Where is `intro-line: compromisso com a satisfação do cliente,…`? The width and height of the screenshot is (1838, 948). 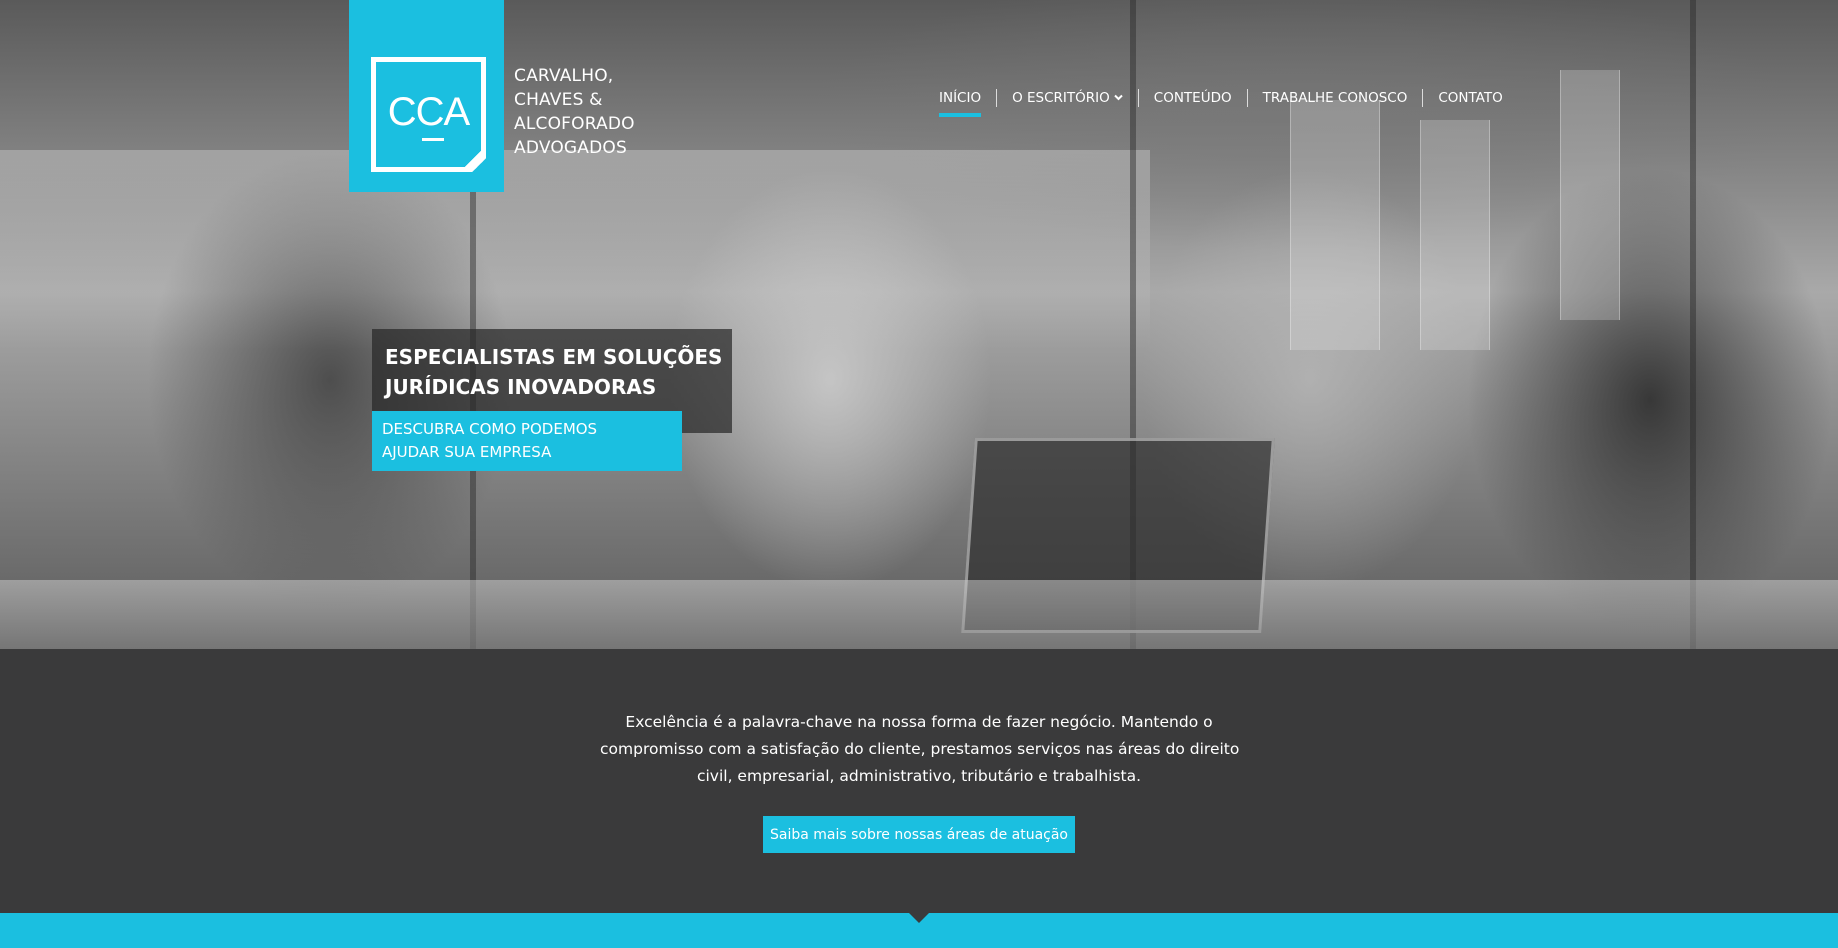 intro-line: compromisso com a satisfação do cliente,… is located at coordinates (920, 749).